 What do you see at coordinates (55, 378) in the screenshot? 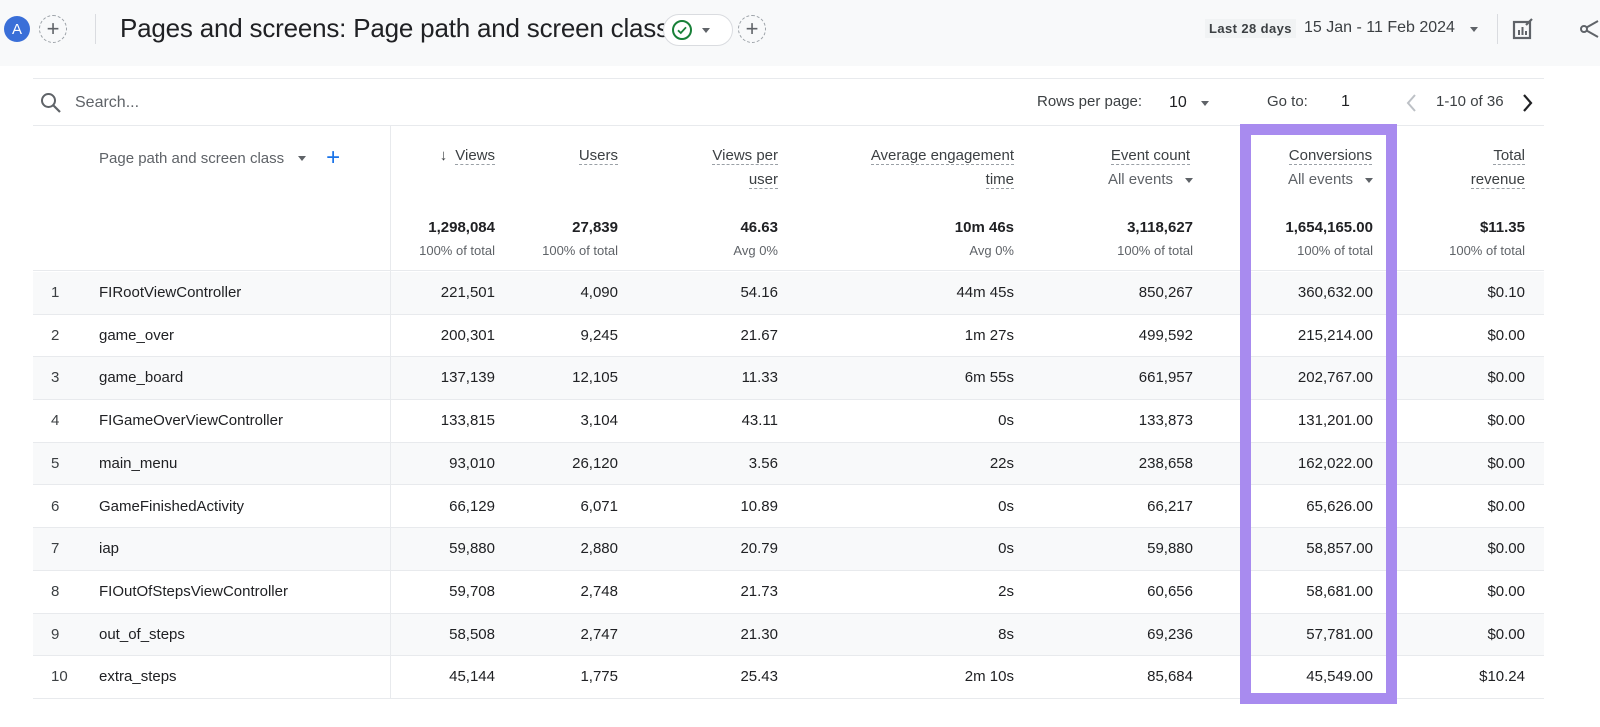
I see `row-number: 3` at bounding box center [55, 378].